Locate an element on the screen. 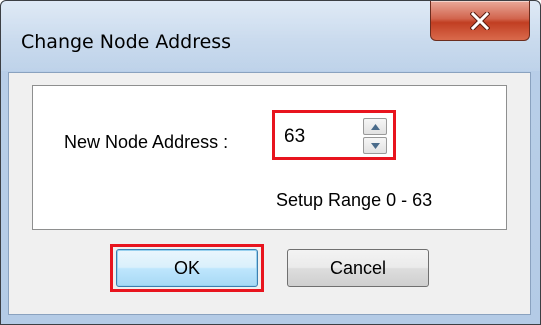 The width and height of the screenshot is (541, 325). arrow-up-icon is located at coordinates (375, 126).